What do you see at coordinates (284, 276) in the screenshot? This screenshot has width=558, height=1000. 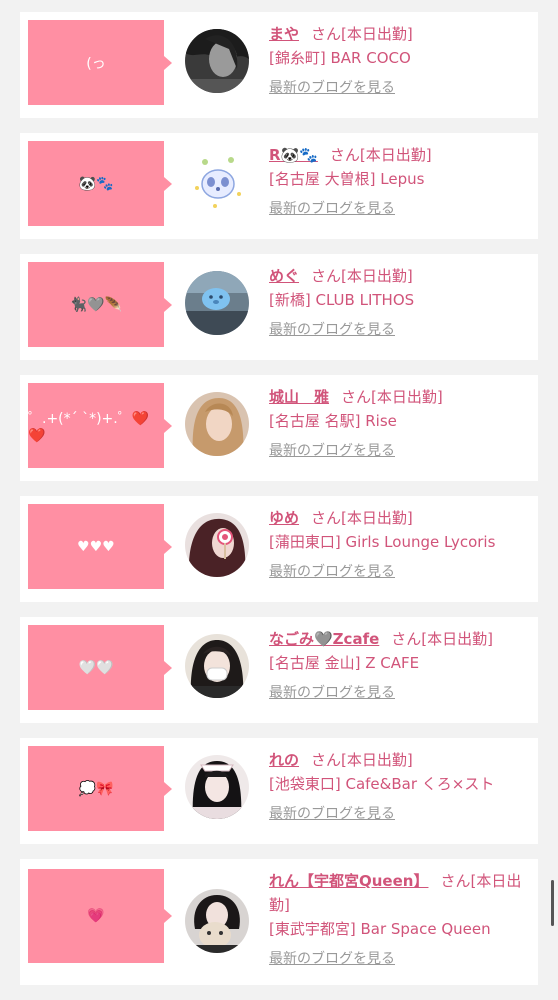 I see `cast-name-link: めぐ` at bounding box center [284, 276].